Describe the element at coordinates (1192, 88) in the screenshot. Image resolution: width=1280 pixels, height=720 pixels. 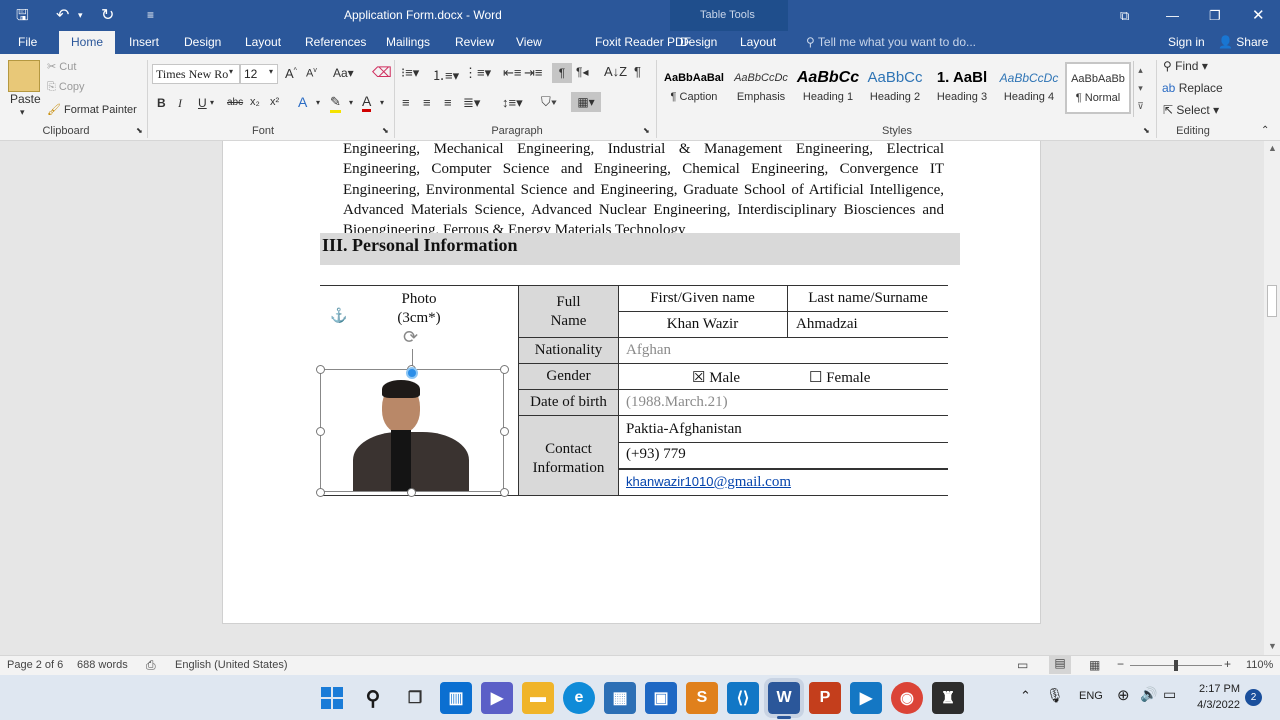
I see `replace-button: ab Replace` at that location.